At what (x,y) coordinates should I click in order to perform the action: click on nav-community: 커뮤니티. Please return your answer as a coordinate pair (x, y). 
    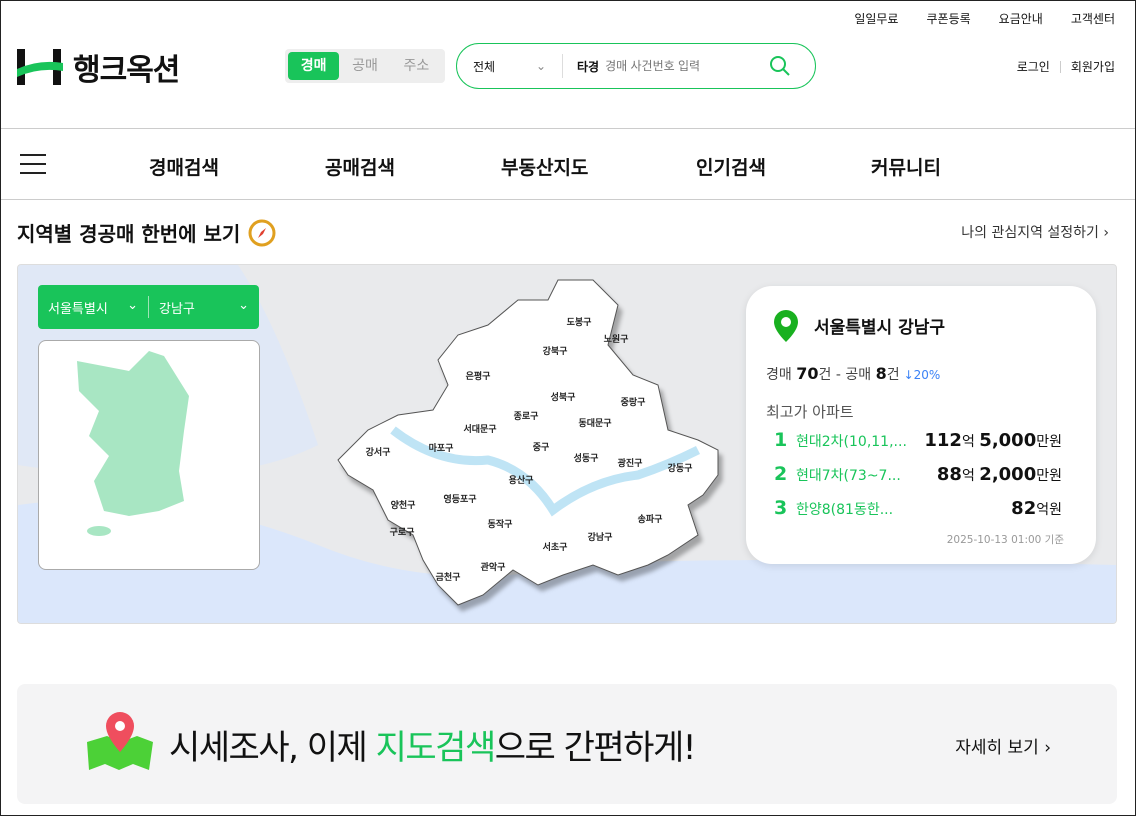
    Looking at the image, I should click on (906, 166).